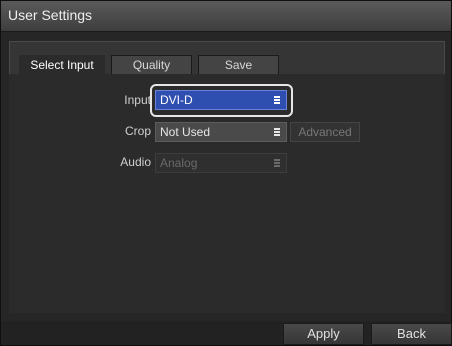 This screenshot has width=452, height=346. I want to click on window-title: User Settings, so click(50, 15).